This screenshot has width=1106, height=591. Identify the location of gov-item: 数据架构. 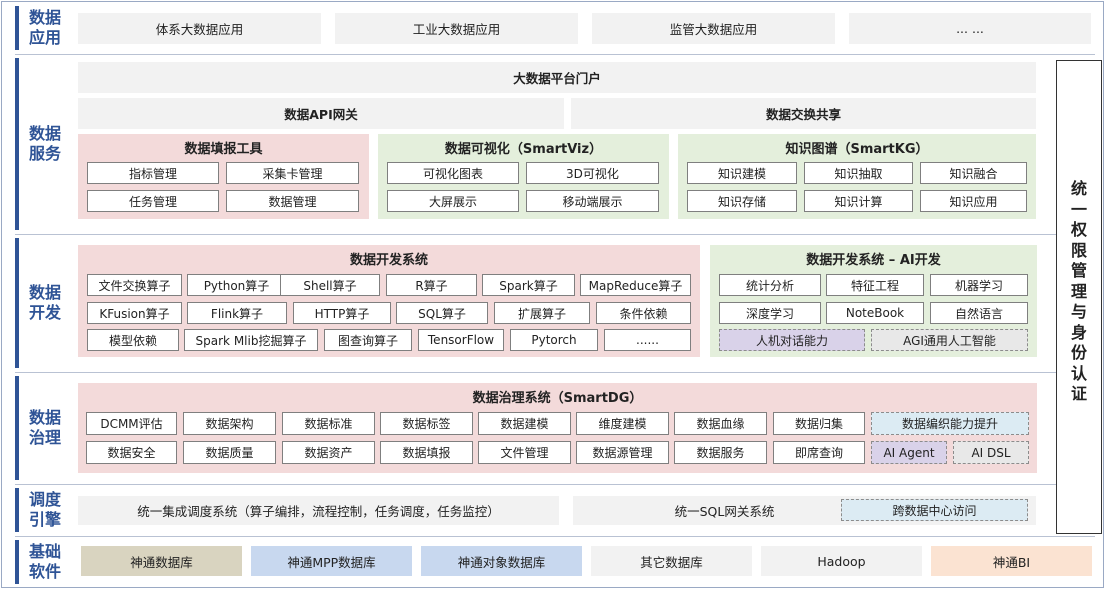
(229, 423).